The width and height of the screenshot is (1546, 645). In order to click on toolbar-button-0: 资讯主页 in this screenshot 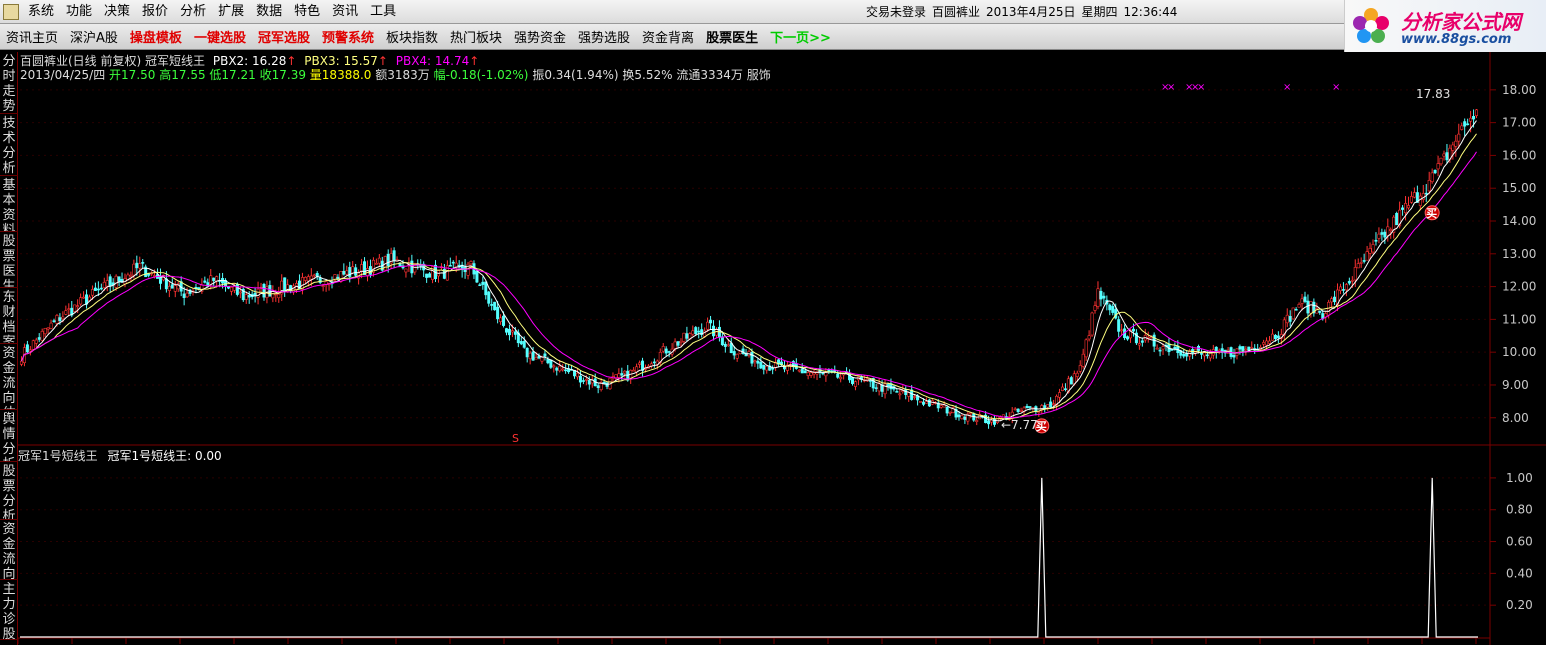, I will do `click(32, 36)`.